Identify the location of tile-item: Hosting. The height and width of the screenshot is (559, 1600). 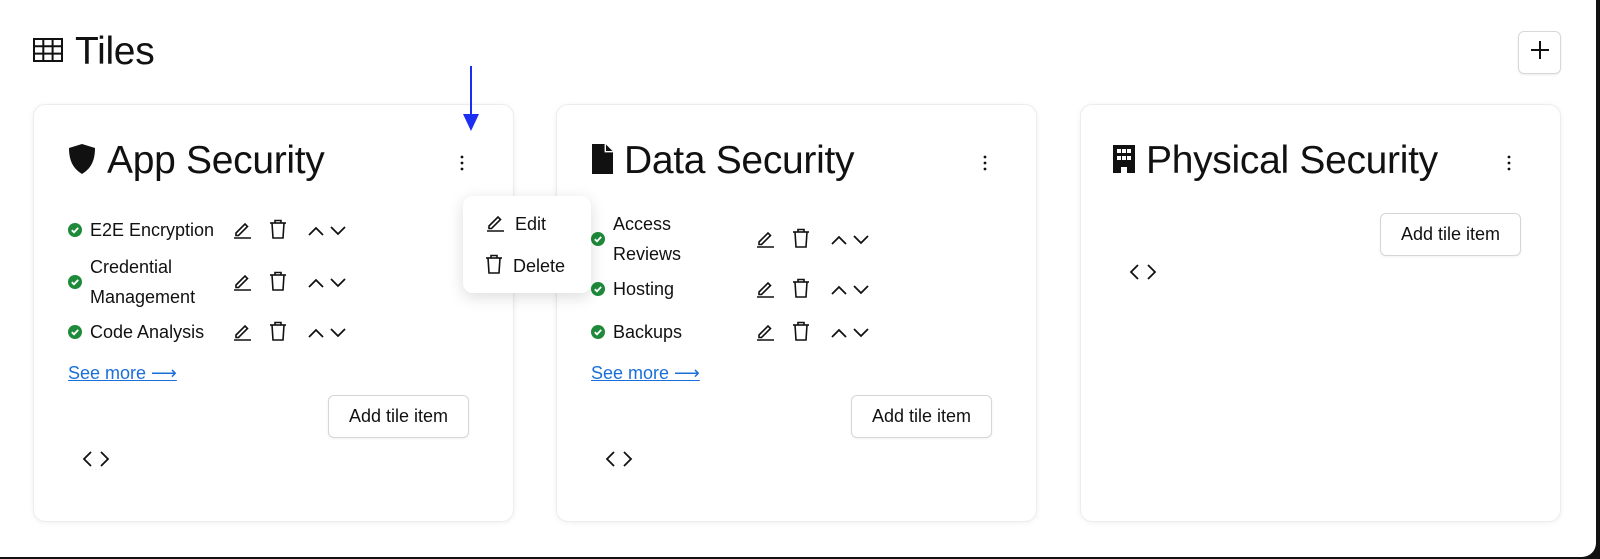
(632, 289).